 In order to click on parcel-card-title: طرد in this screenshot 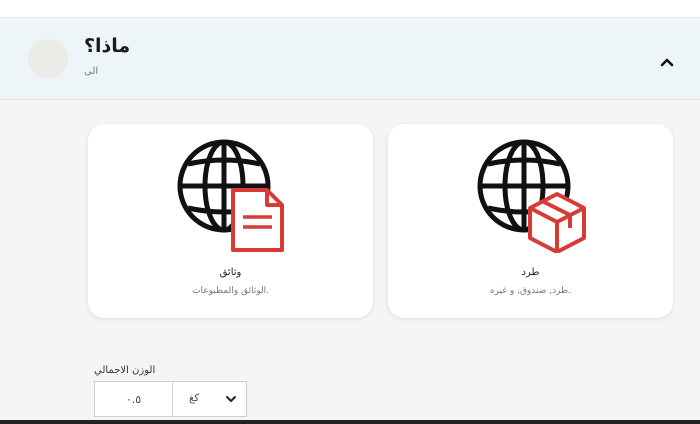, I will do `click(530, 272)`.